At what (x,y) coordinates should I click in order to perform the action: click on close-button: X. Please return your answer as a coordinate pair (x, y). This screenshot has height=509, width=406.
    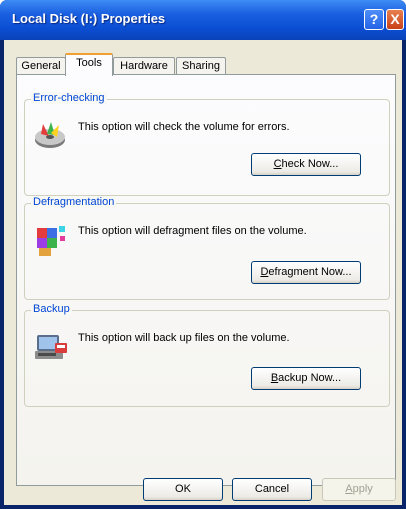
    Looking at the image, I should click on (395, 19).